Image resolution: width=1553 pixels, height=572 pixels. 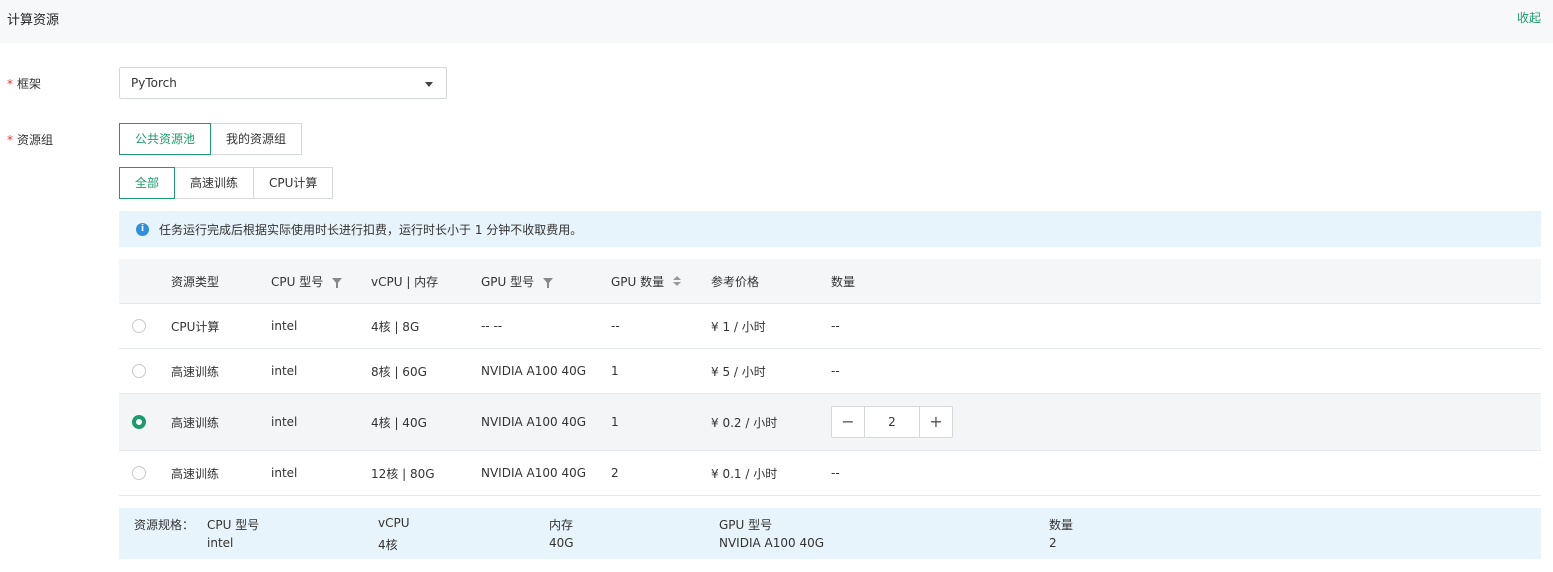 I want to click on spec-head: 数量, so click(x=1061, y=525).